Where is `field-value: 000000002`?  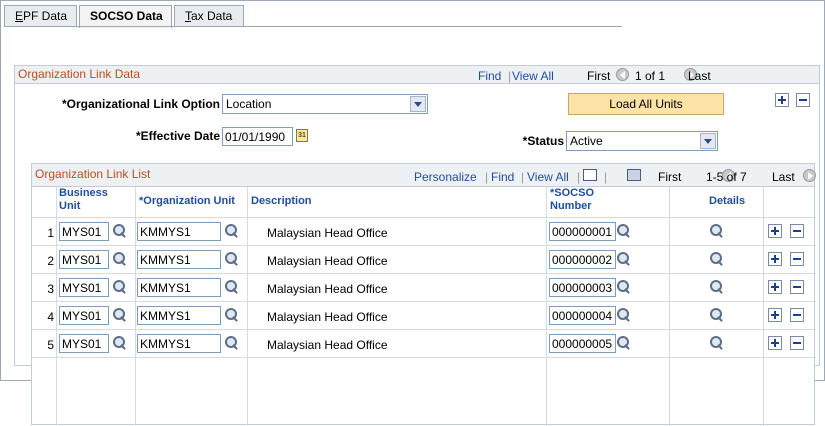 field-value: 000000002 is located at coordinates (582, 260).